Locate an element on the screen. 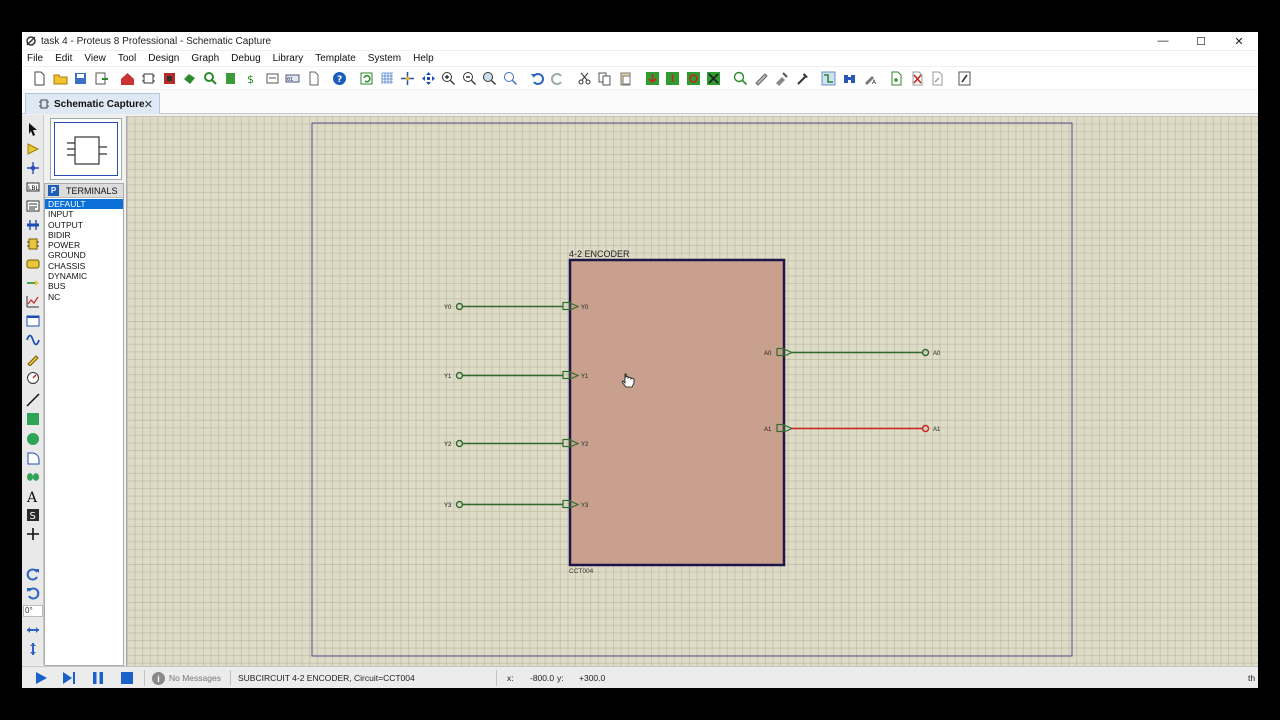  terminals-mode-icon is located at coordinates (33, 264).